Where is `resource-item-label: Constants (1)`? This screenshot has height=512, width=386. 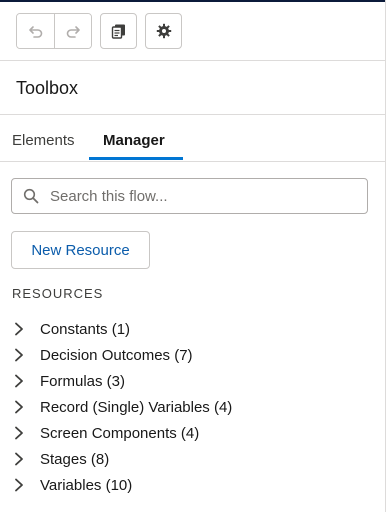 resource-item-label: Constants (1) is located at coordinates (85, 329).